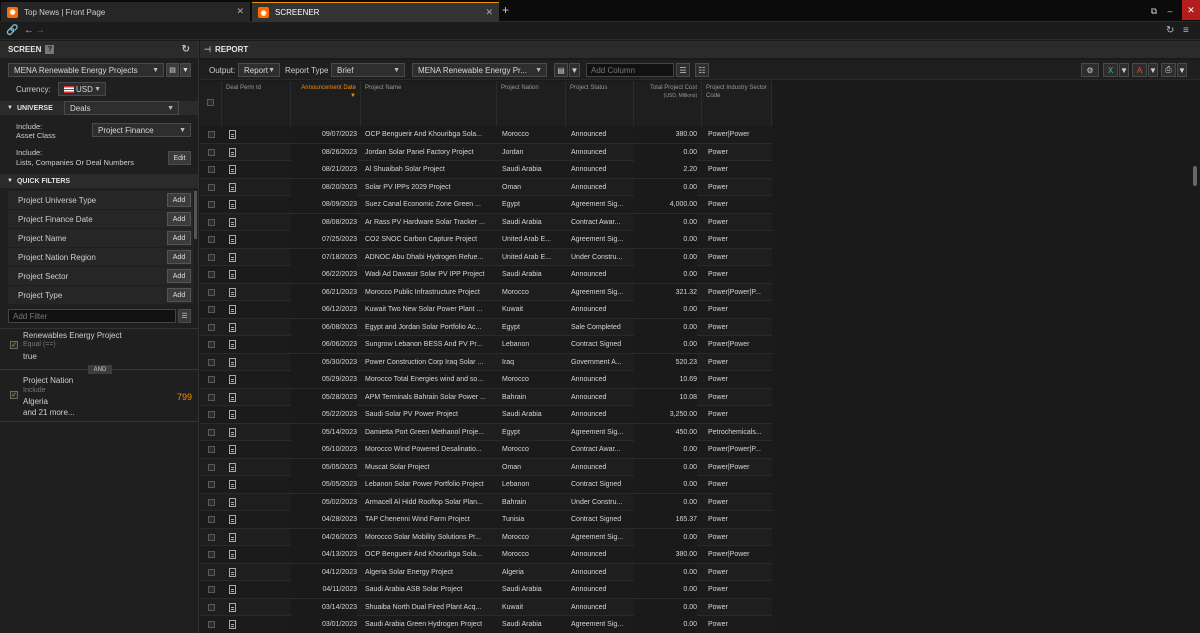 Image resolution: width=1200 pixels, height=633 pixels. I want to click on currency-select: USD ▼, so click(82, 89).